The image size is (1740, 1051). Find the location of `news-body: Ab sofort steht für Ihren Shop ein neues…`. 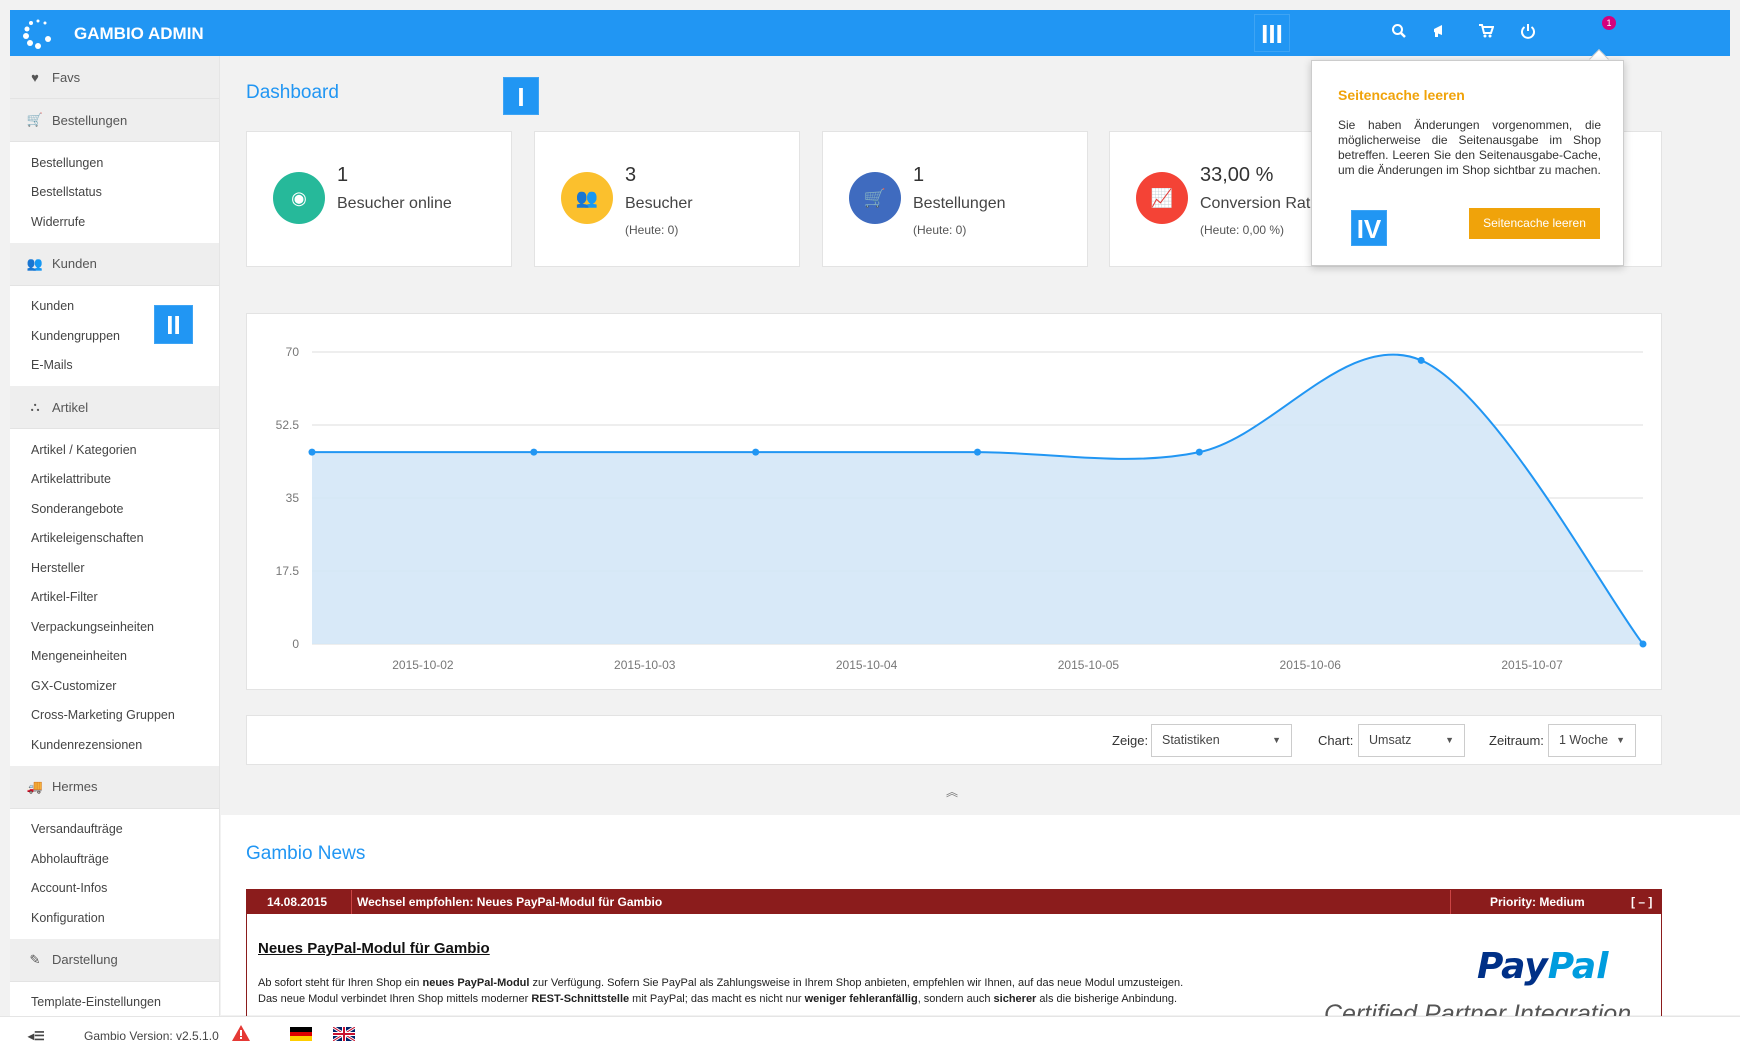

news-body: Ab sofort steht für Ihren Shop ein neues… is located at coordinates (721, 991).